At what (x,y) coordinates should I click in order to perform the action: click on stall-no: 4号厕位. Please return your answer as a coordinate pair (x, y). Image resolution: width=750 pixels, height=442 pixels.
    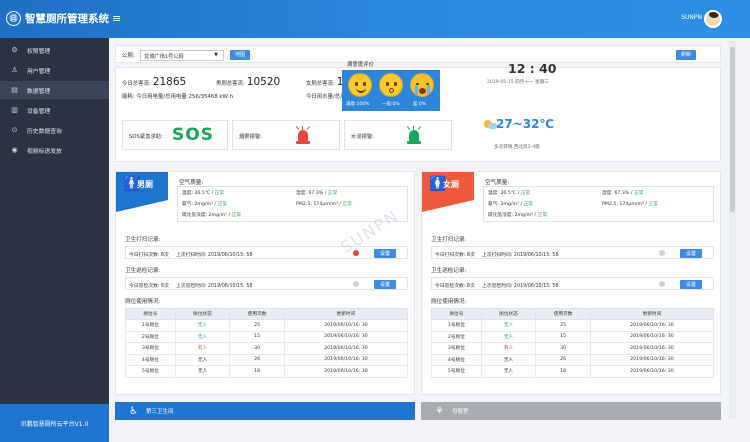
    Looking at the image, I should click on (456, 359).